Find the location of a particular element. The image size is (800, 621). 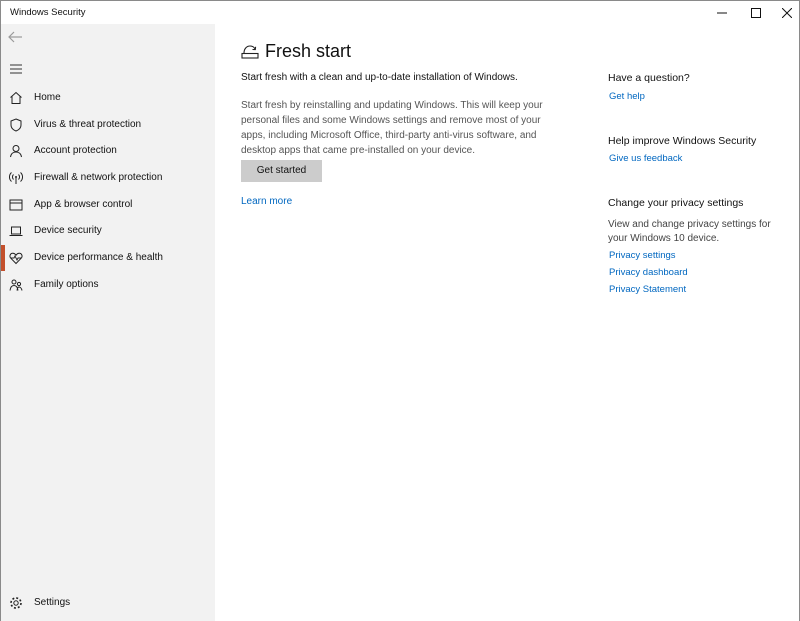

gear-icon is located at coordinates (16, 603).